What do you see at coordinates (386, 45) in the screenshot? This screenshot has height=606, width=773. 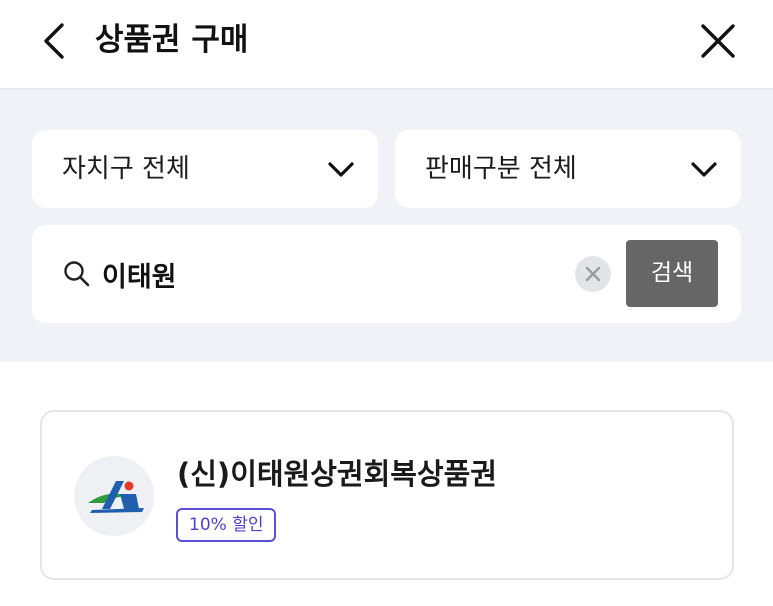 I see `app-header: 상품권 구매` at bounding box center [386, 45].